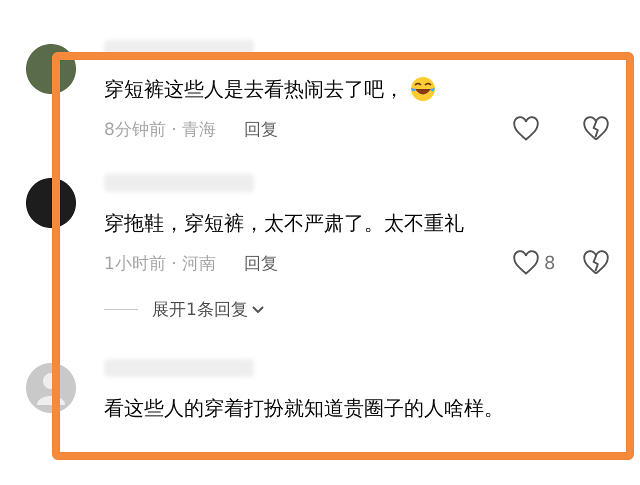  Describe the element at coordinates (160, 263) in the screenshot. I see `comment-time-location: 1小时前 · 河南` at that location.